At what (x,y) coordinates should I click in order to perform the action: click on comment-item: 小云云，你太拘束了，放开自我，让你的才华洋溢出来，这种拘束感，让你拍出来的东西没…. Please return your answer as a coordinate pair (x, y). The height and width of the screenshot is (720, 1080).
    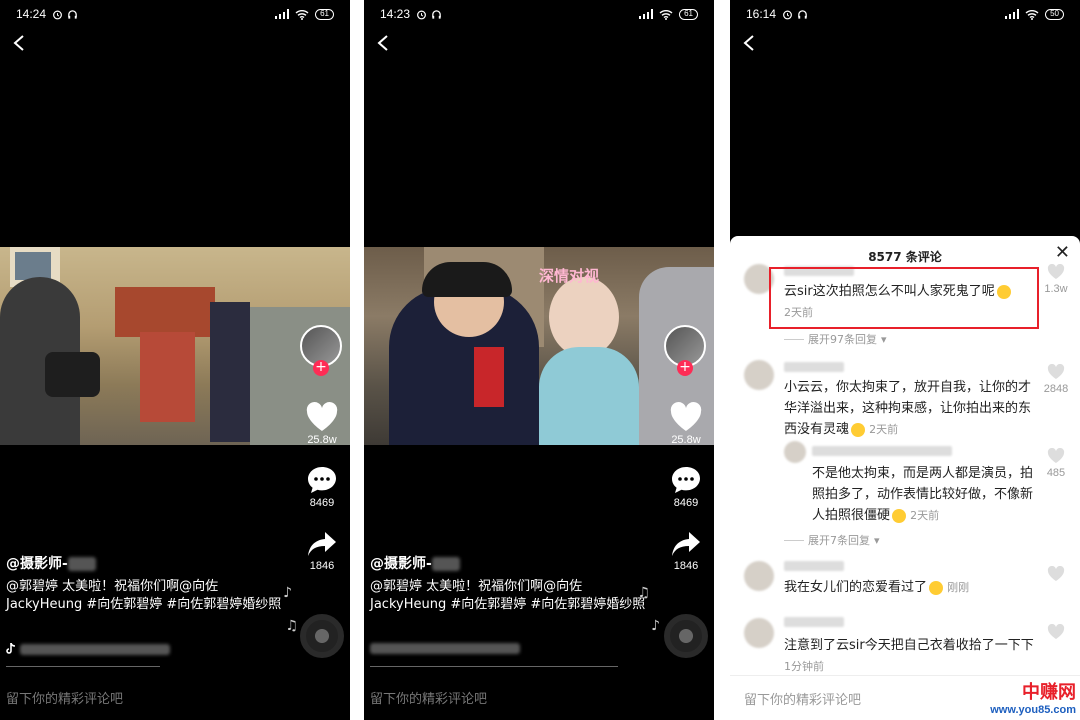
    Looking at the image, I should click on (908, 408).